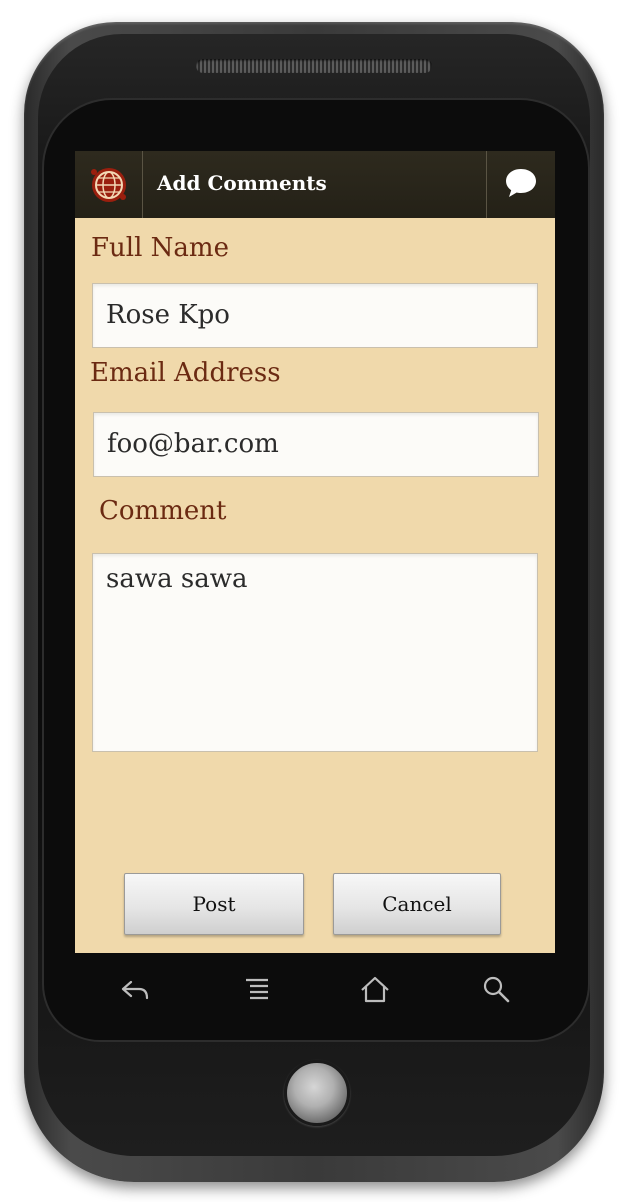 This screenshot has width=626, height=1202. What do you see at coordinates (417, 904) in the screenshot?
I see `cancel-button: Cancel` at bounding box center [417, 904].